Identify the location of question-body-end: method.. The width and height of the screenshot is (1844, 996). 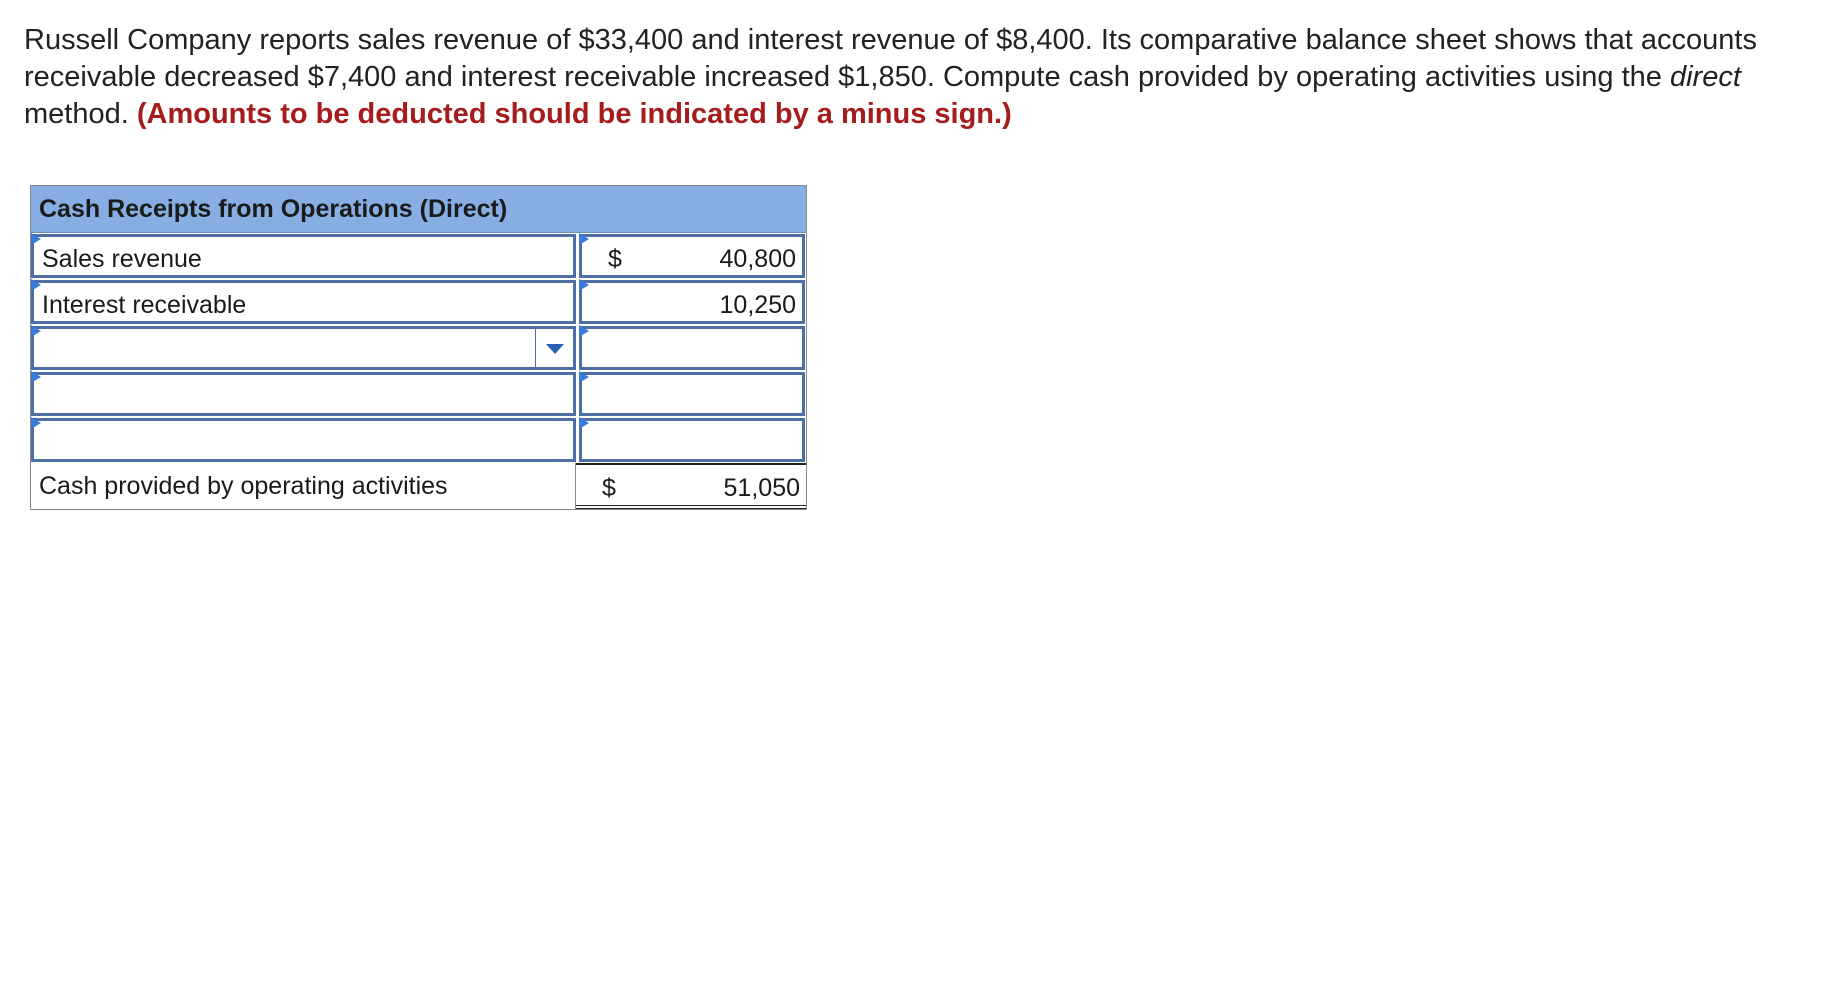
(80, 114).